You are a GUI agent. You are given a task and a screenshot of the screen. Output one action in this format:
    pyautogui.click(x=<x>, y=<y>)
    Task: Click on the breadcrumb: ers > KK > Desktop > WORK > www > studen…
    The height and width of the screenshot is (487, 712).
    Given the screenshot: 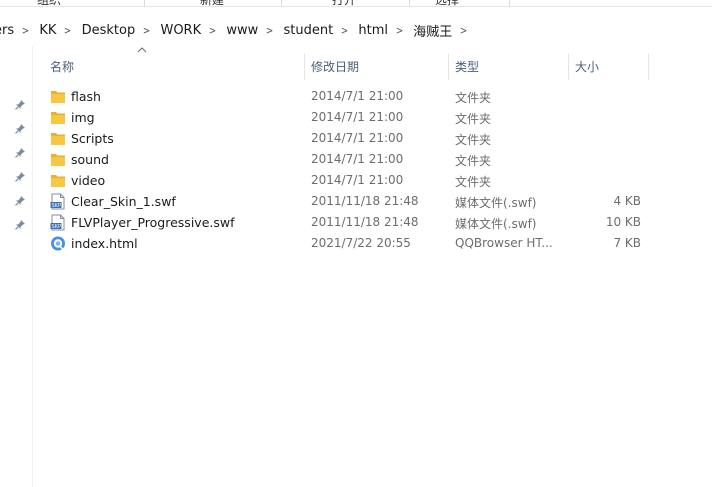 What is the action you would take?
    pyautogui.click(x=238, y=30)
    